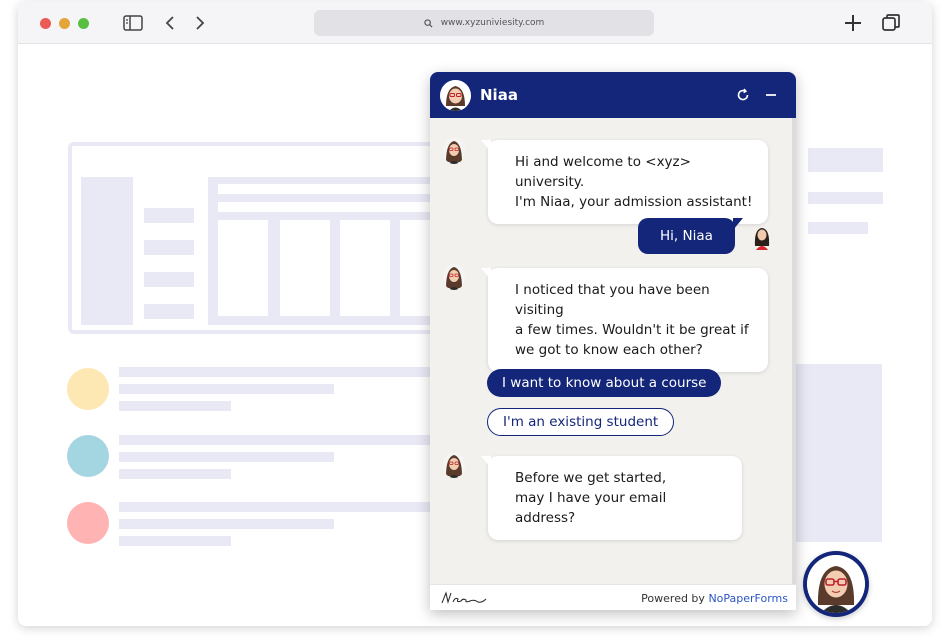 This screenshot has height=643, width=950. Describe the element at coordinates (45, 23) in the screenshot. I see `close-window-button` at that location.